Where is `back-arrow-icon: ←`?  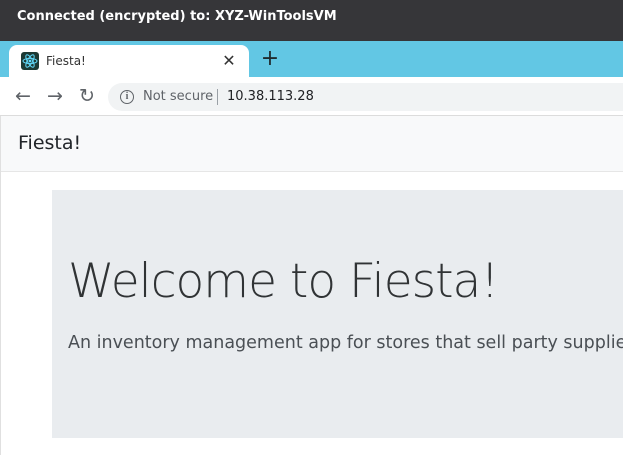 back-arrow-icon: ← is located at coordinates (23, 96).